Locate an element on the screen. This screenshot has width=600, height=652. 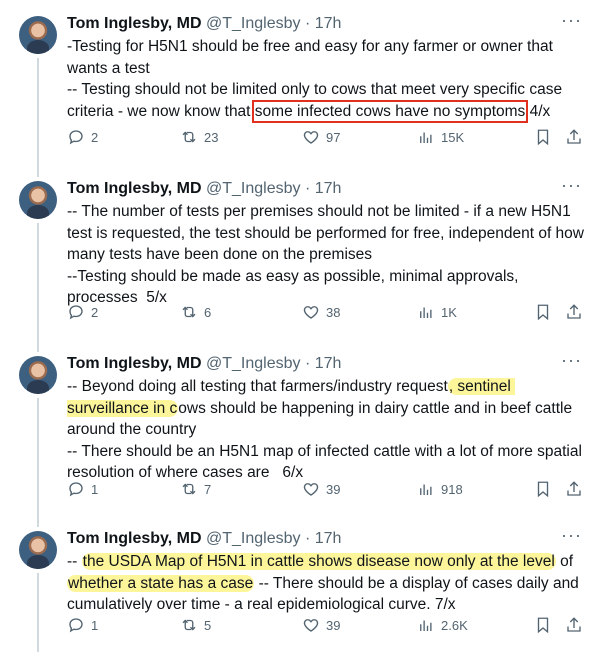
action-bar: 2 23 97 15K is located at coordinates (327, 138).